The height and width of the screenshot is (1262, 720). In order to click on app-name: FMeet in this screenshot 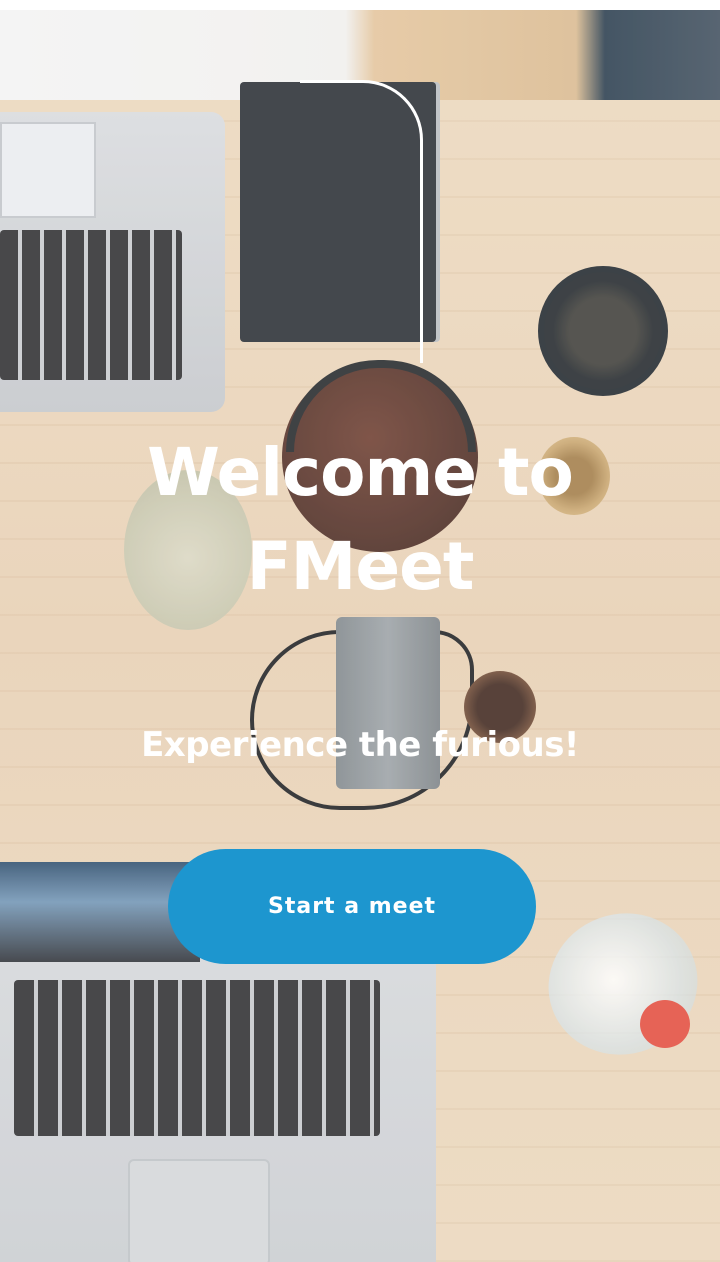, I will do `click(360, 566)`.